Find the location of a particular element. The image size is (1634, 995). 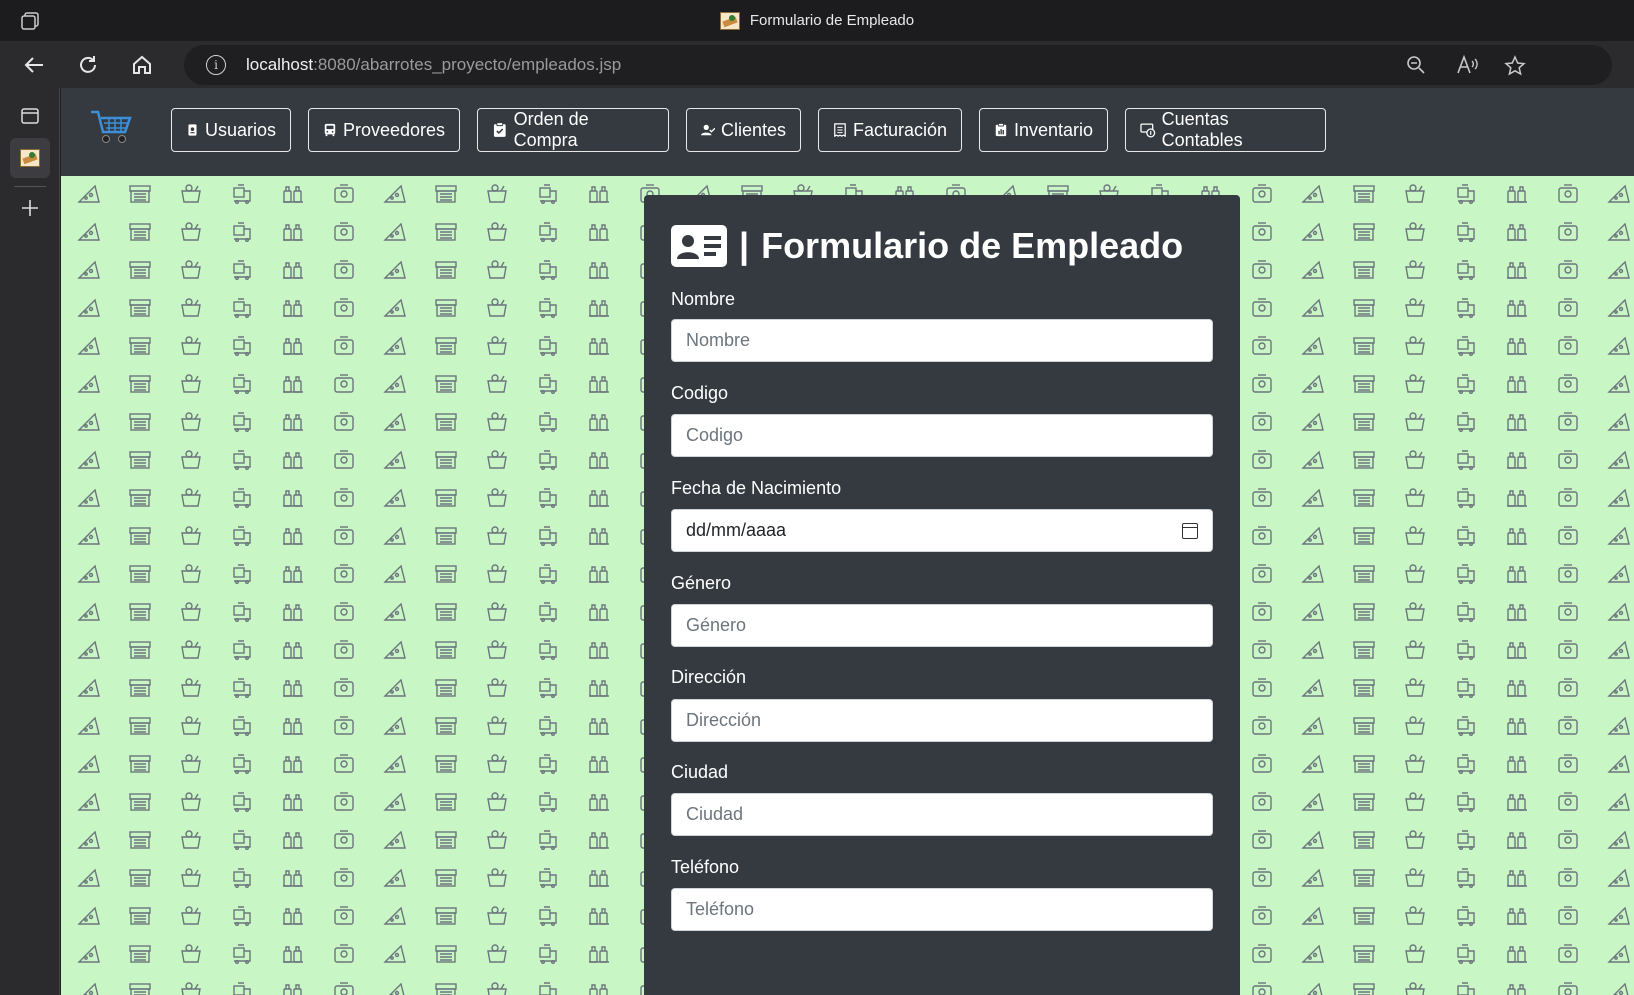

fecha-nacimiento-input: dd/mm/aaaa is located at coordinates (942, 530).